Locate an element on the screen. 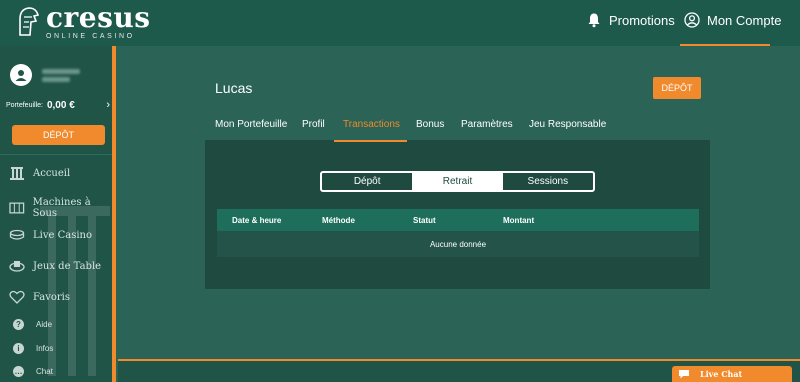 This screenshot has width=800, height=382. slot-machine-icon is located at coordinates (17, 208).